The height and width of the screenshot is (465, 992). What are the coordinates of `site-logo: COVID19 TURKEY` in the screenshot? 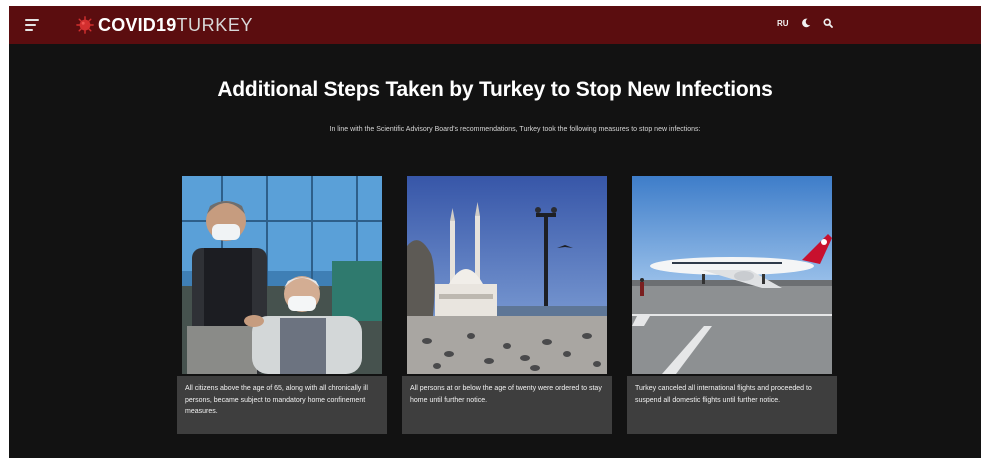 It's located at (164, 25).